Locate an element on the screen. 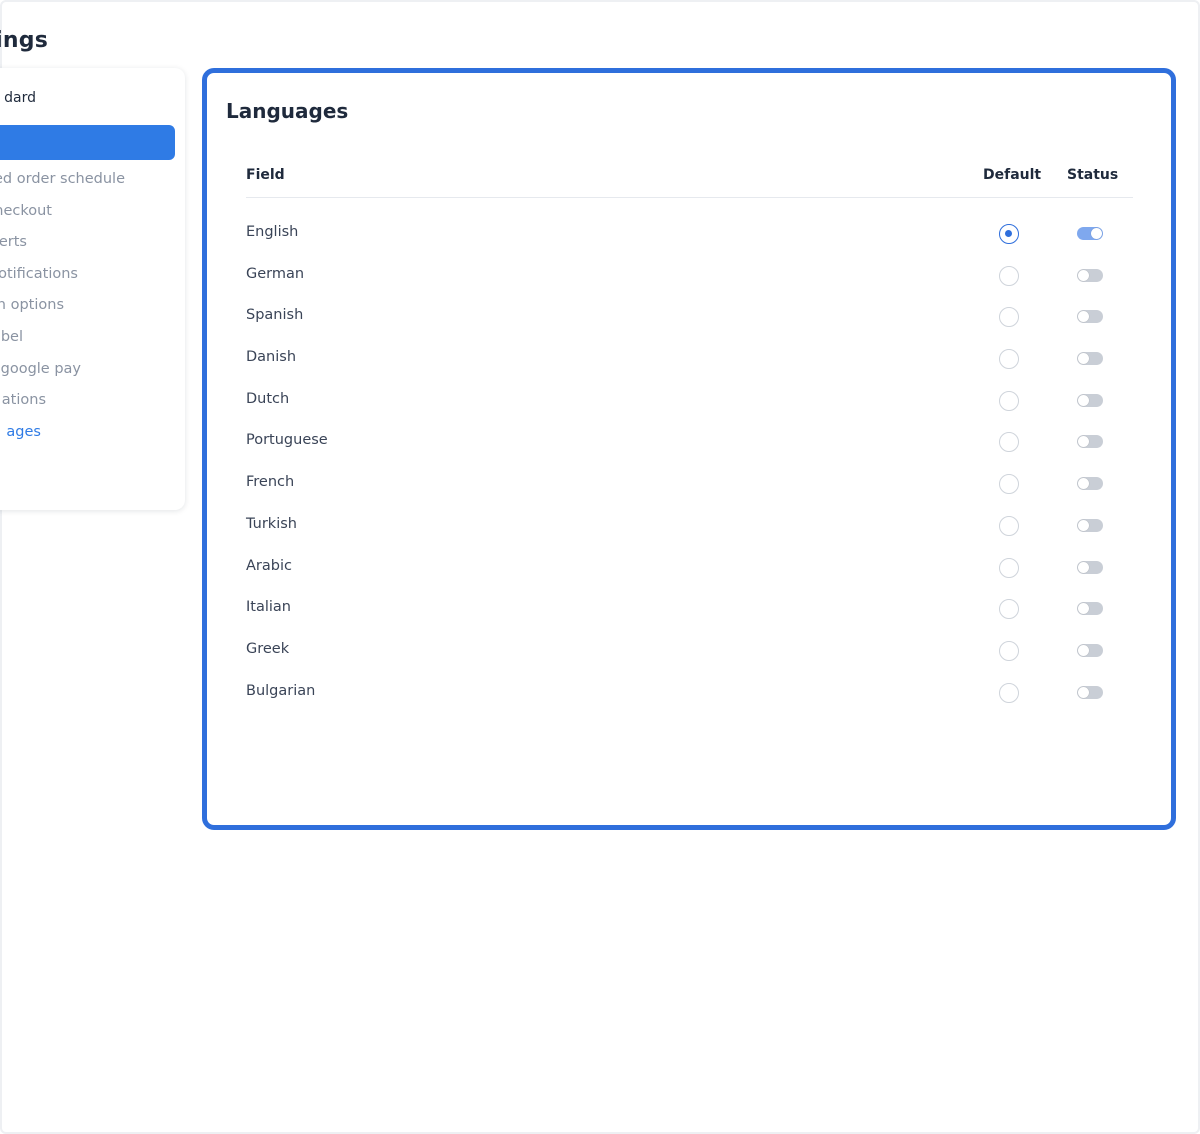  table-row: Turkish is located at coordinates (689, 528).